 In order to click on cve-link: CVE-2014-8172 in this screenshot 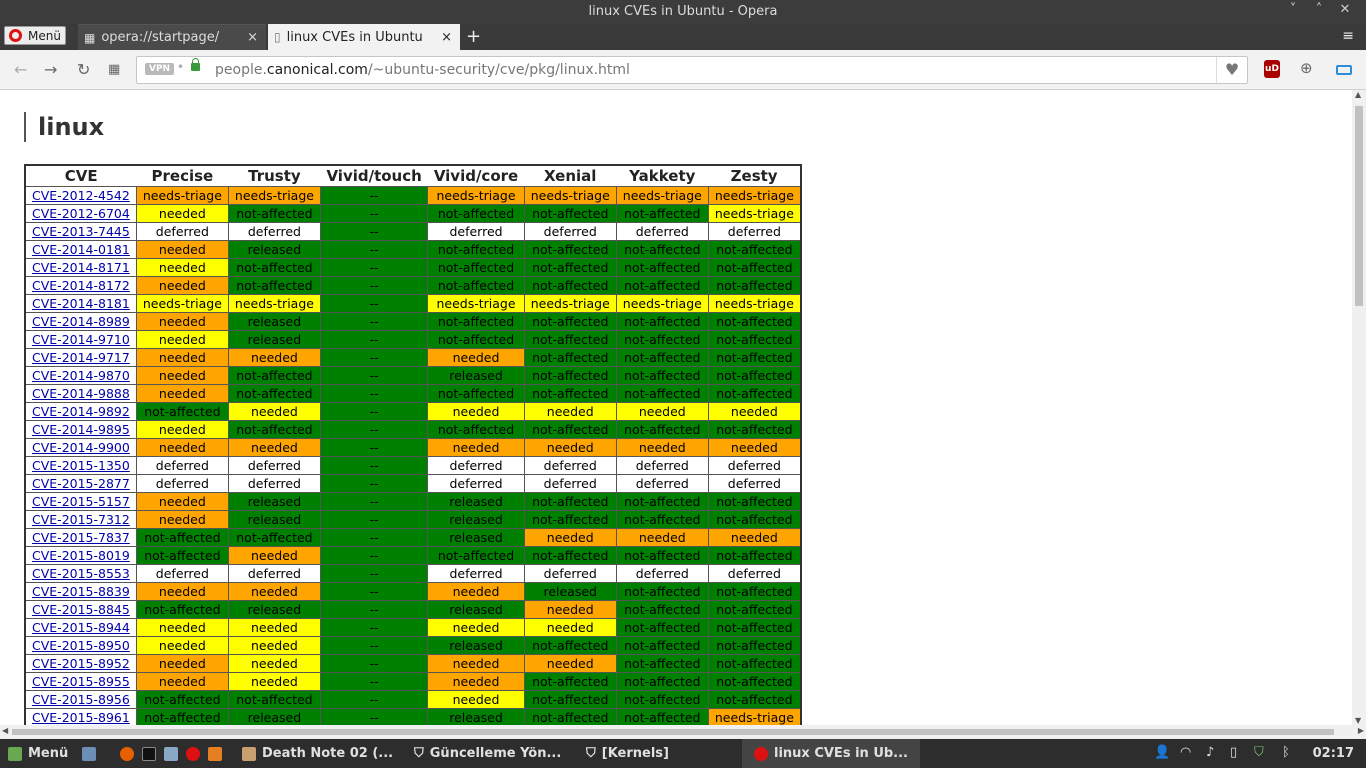, I will do `click(81, 285)`.